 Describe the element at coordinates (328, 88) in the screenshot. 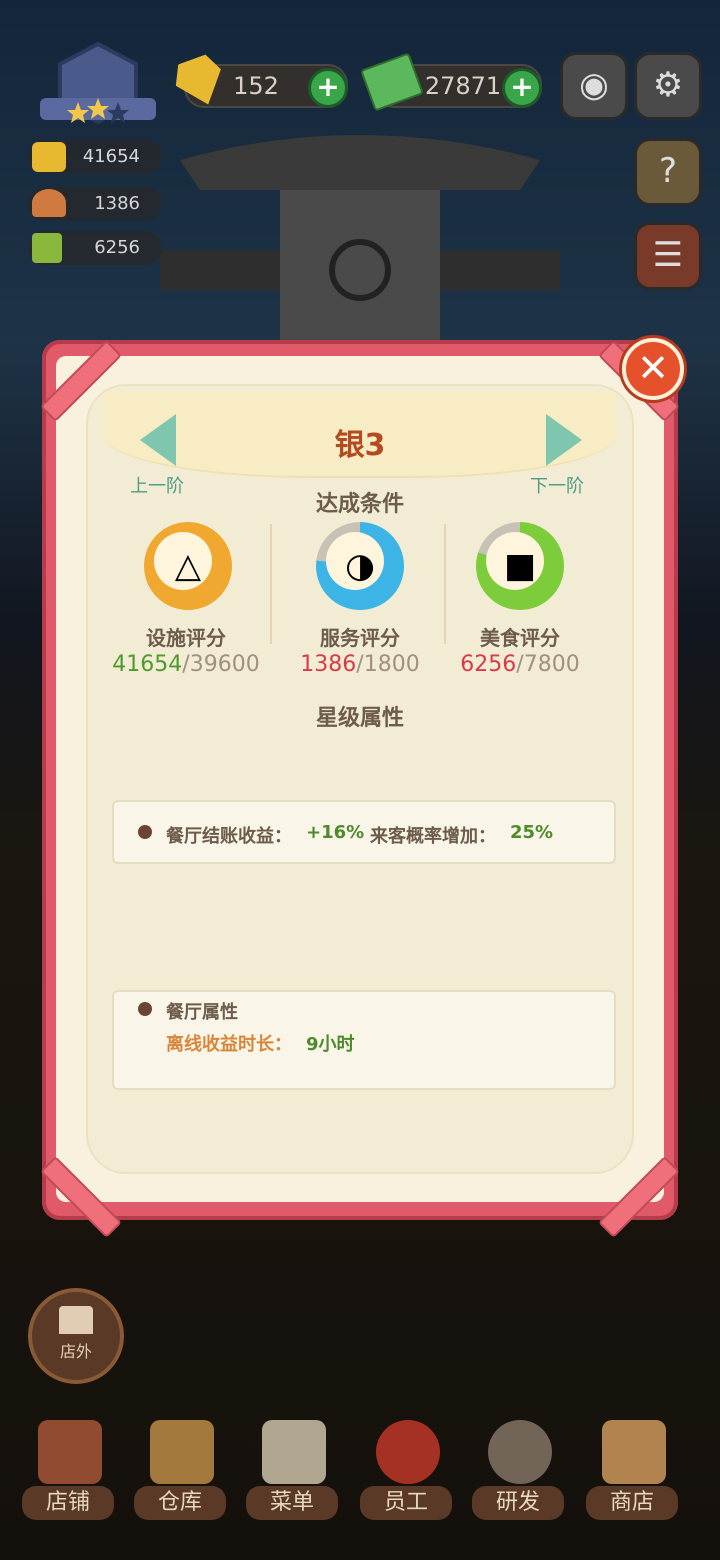

I see `add-gems-button: +` at that location.